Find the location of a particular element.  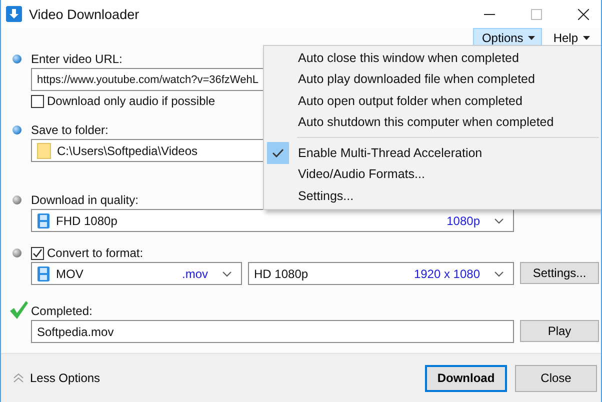

field-label: Download in quality: is located at coordinates (84, 200).